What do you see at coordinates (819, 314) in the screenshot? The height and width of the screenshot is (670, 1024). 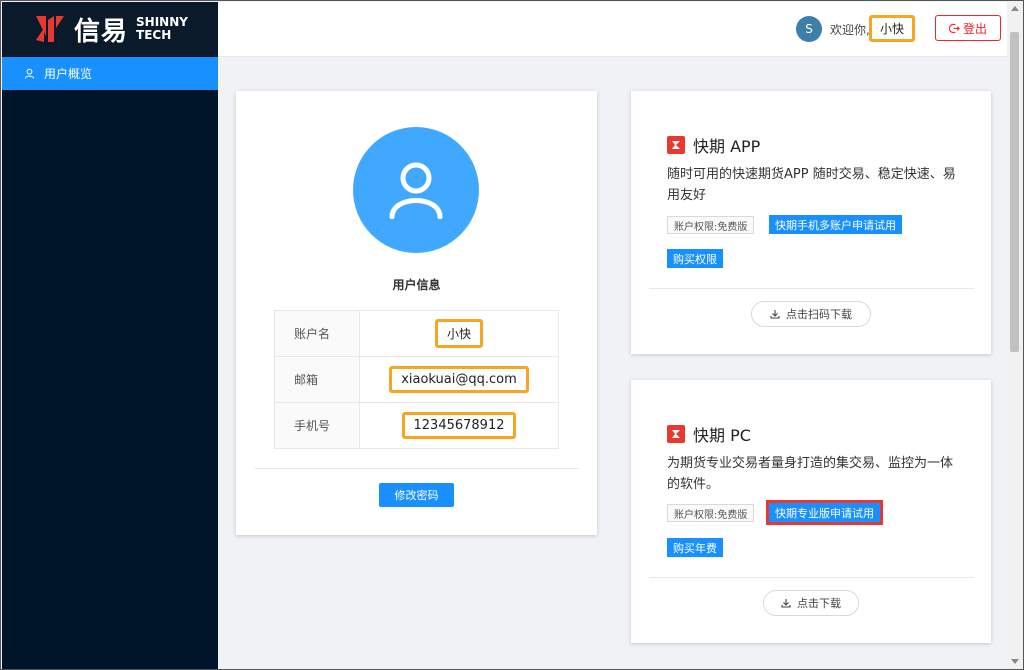 I see `app-download-label: 点击扫码下载` at bounding box center [819, 314].